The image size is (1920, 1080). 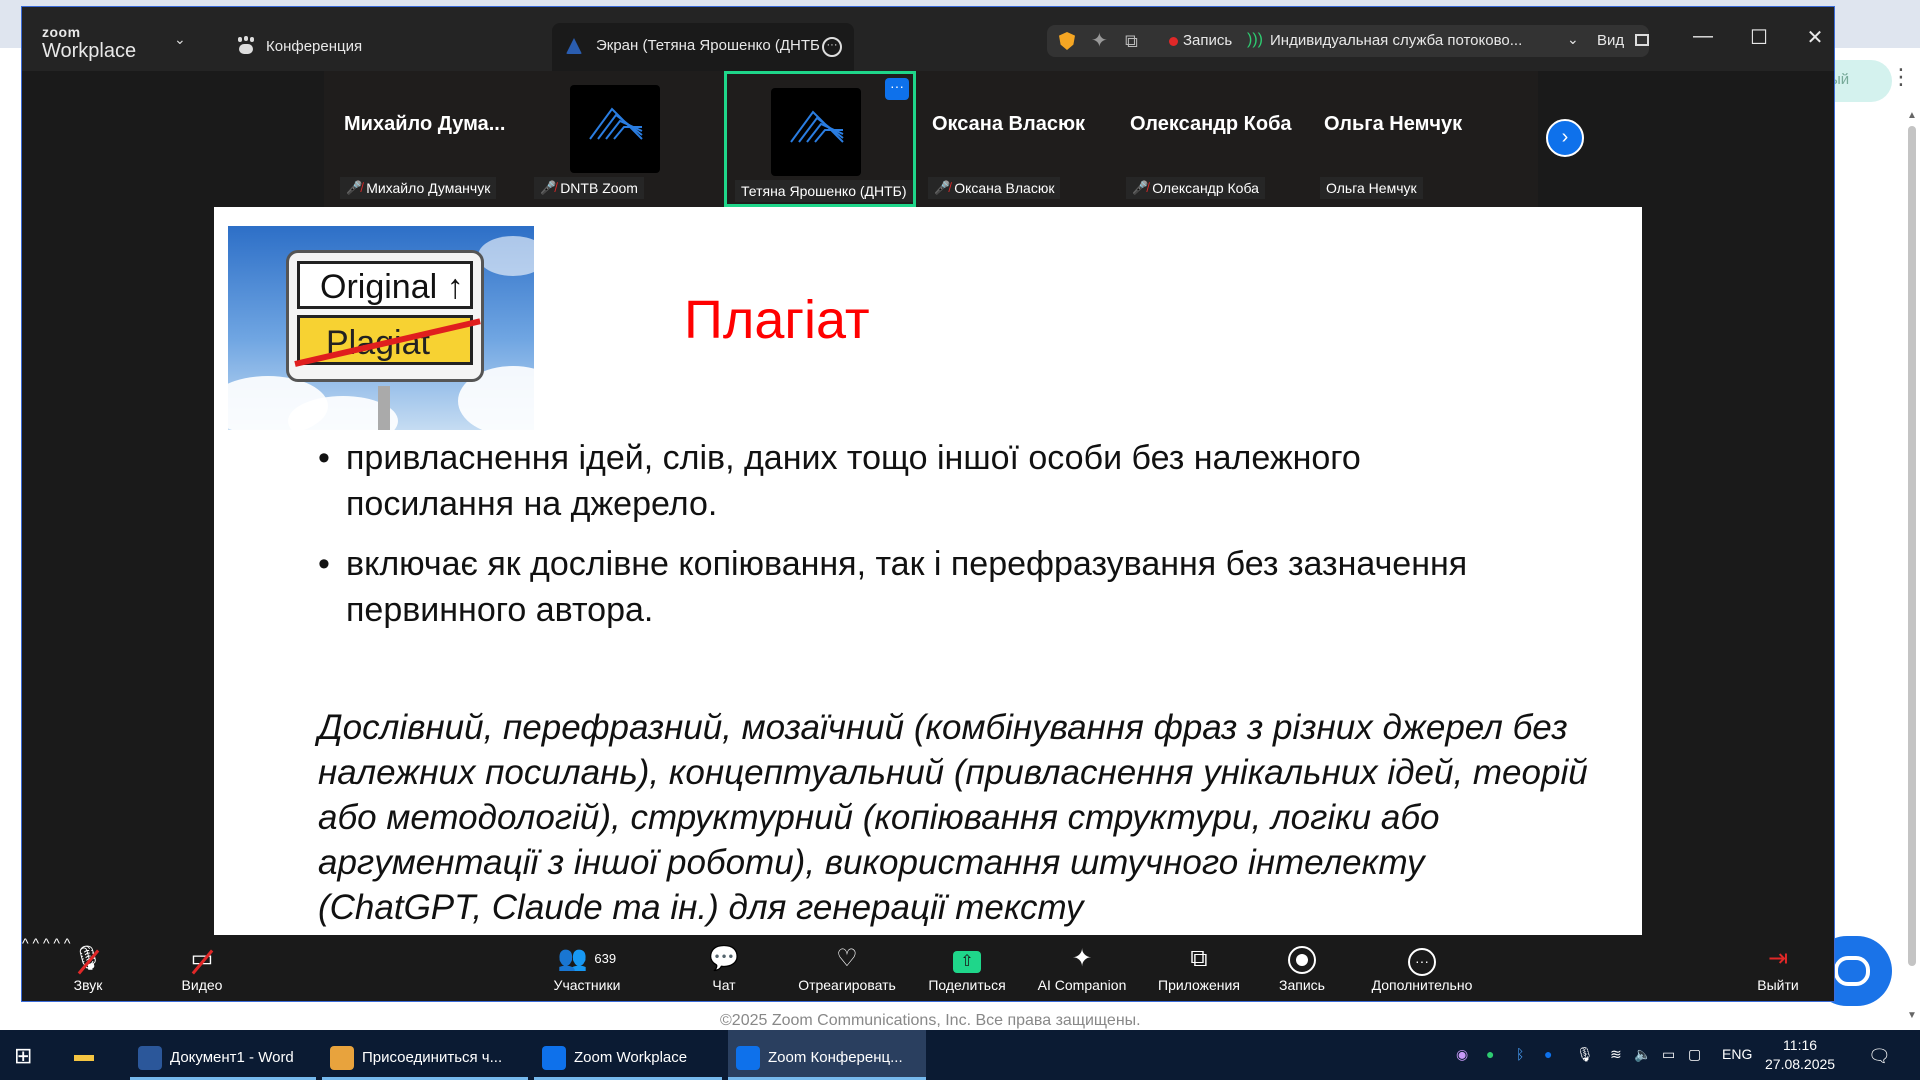 I want to click on zoom-logo: zoom Workplace, so click(x=89, y=43).